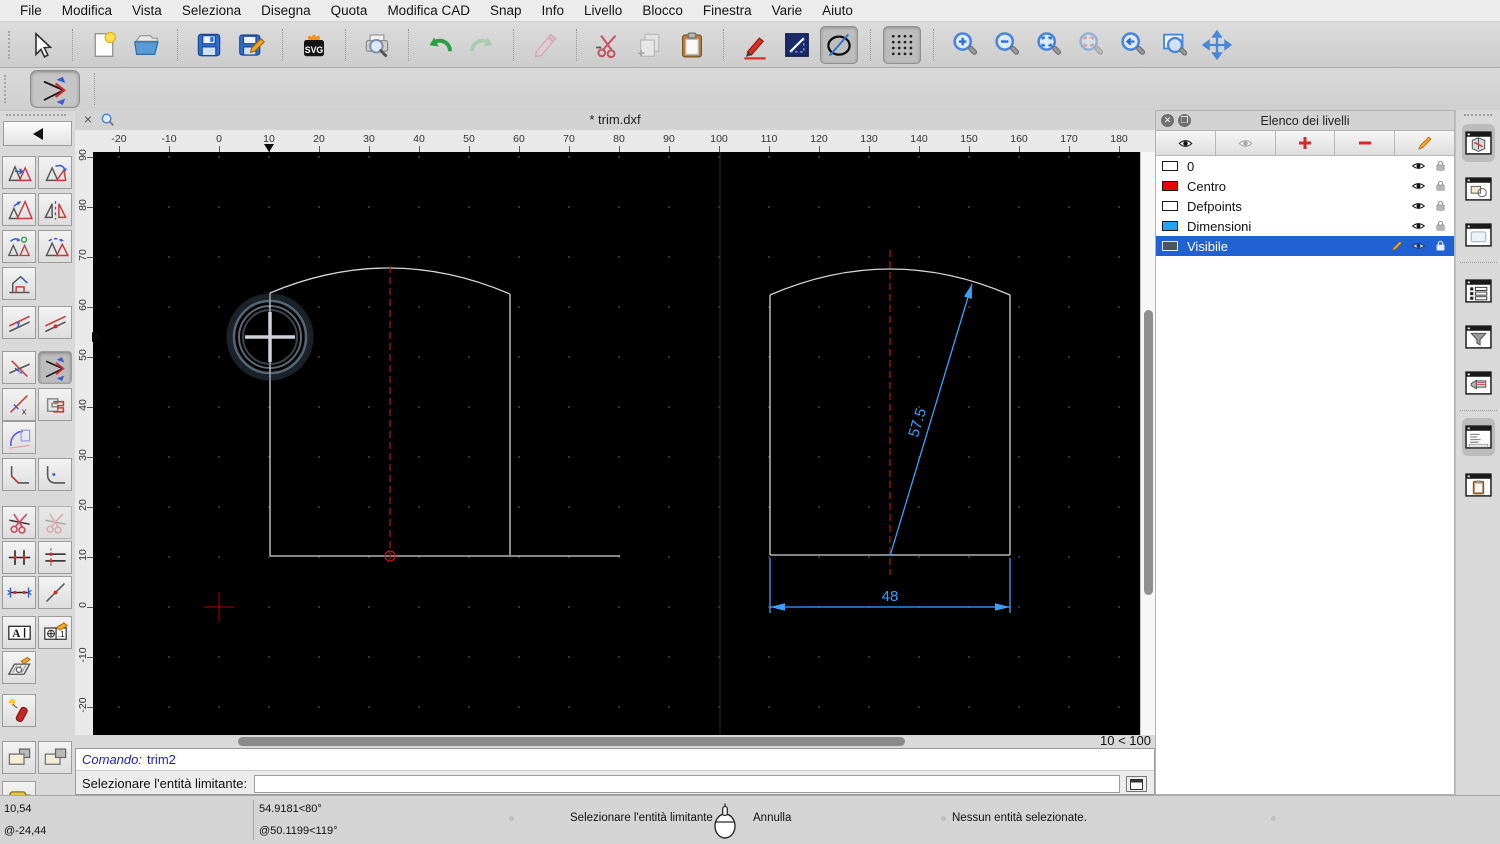 This screenshot has height=844, width=1500. Describe the element at coordinates (1478, 291) in the screenshot. I see `entity-list-window-button` at that location.